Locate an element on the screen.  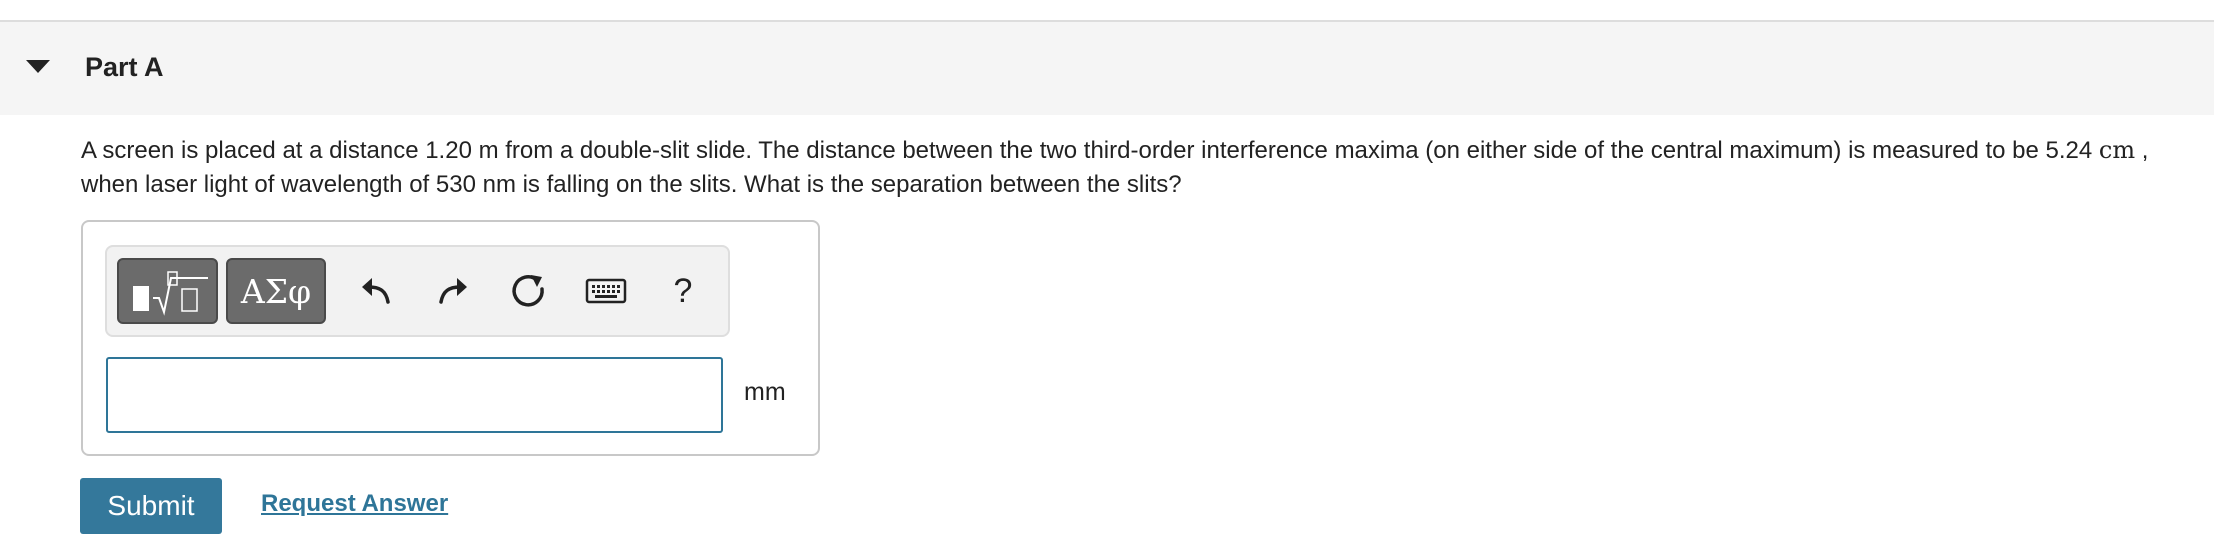
redo-button is located at coordinates (453, 291).